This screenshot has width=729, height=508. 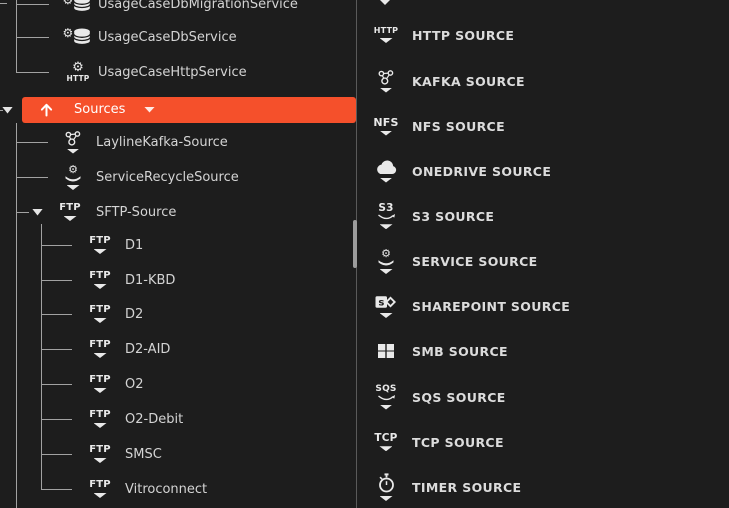 What do you see at coordinates (178, 314) in the screenshot?
I see `tree-item-d2: FTP D2` at bounding box center [178, 314].